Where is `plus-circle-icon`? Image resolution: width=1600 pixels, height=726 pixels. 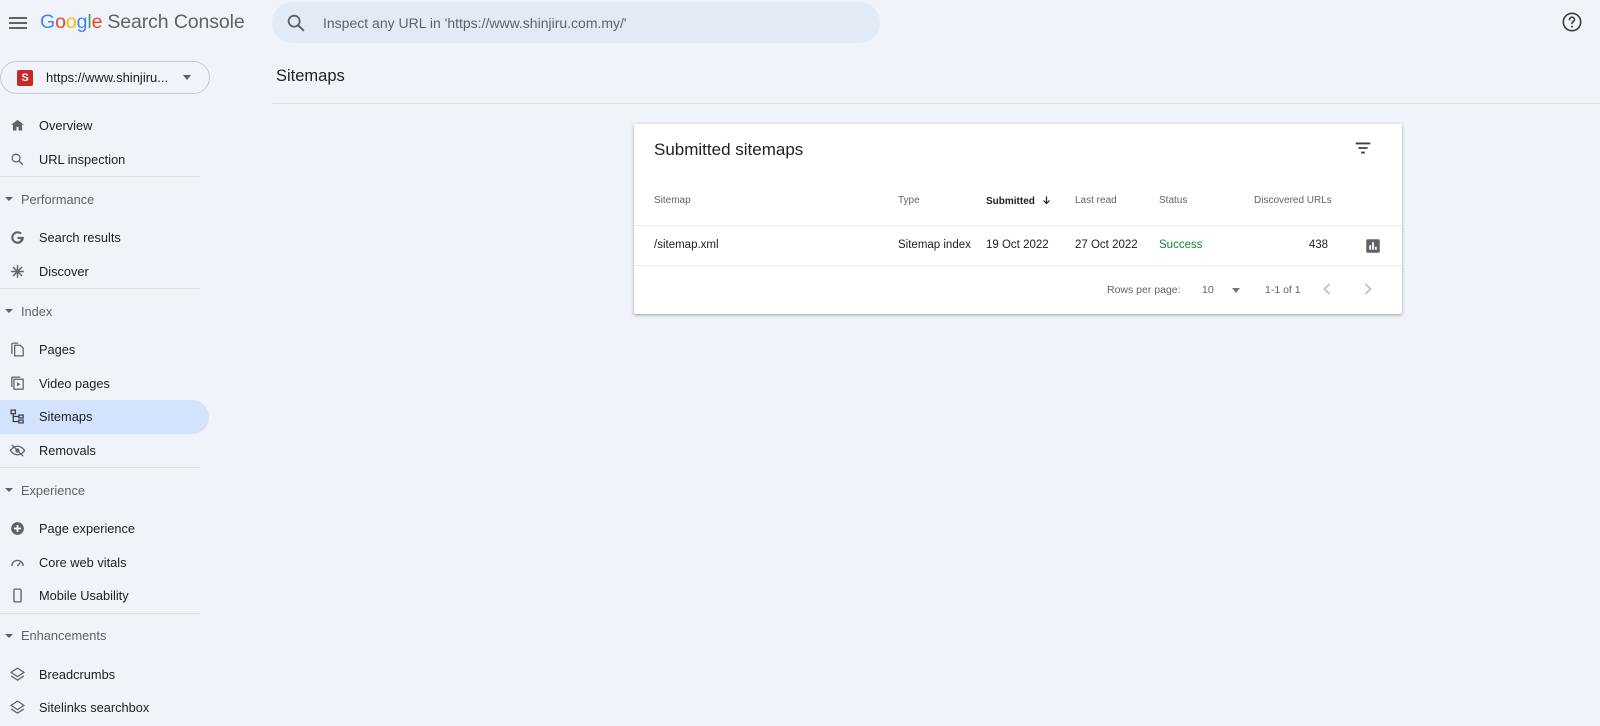 plus-circle-icon is located at coordinates (17, 529).